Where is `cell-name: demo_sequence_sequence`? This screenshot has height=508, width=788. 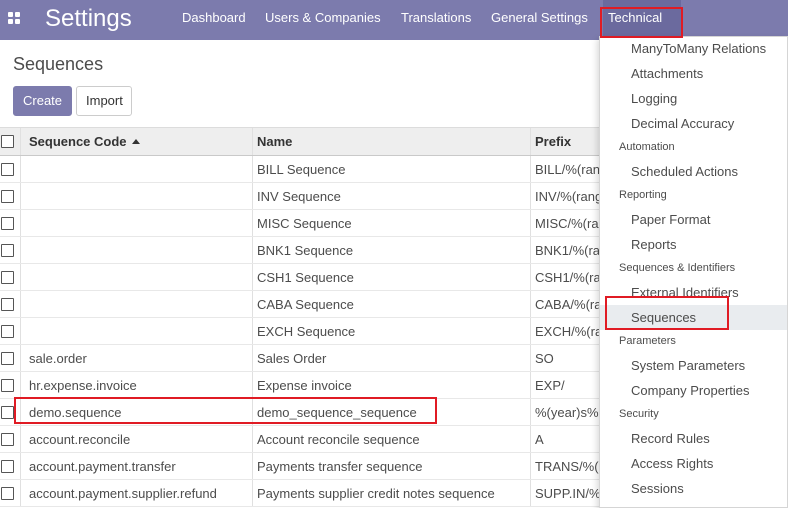
cell-name: demo_sequence_sequence is located at coordinates (391, 412).